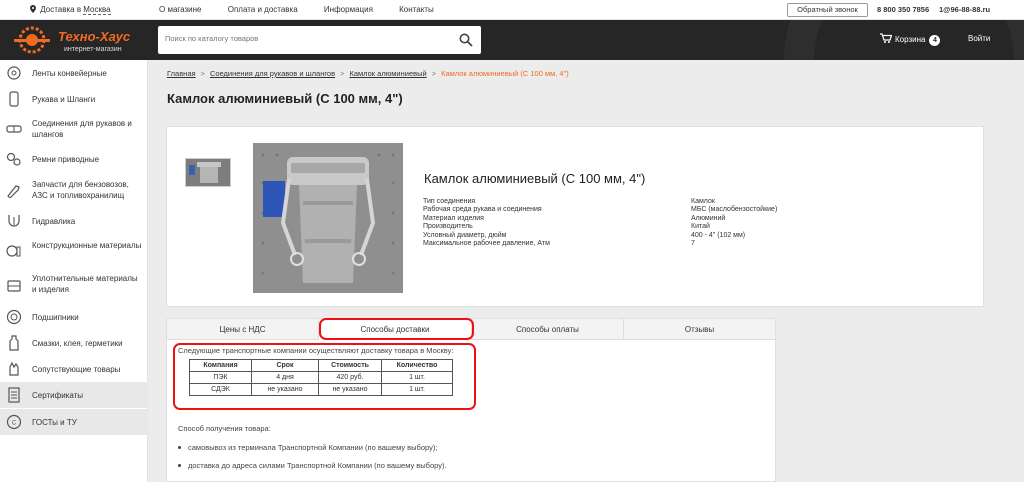 This screenshot has height=482, width=1024. I want to click on sidebar-item-seals: Уплотнительные материалы и изделия, so click(74, 286).